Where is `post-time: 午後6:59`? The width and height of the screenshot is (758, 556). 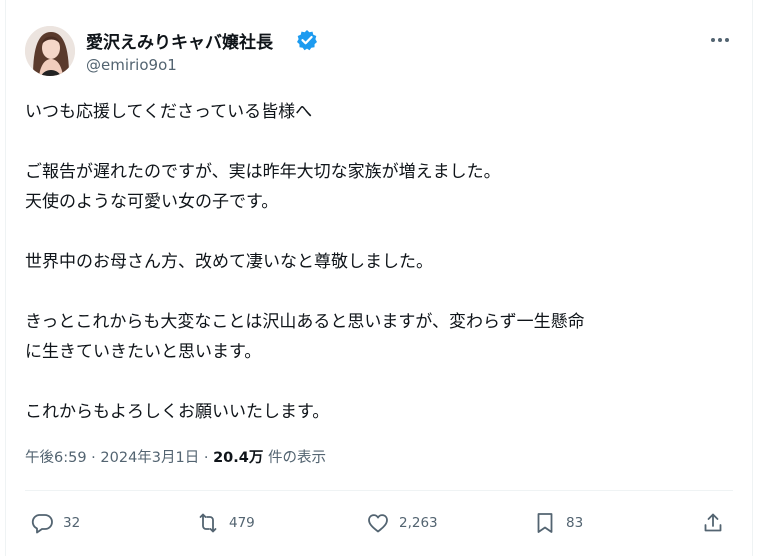 post-time: 午後6:59 is located at coordinates (56, 458).